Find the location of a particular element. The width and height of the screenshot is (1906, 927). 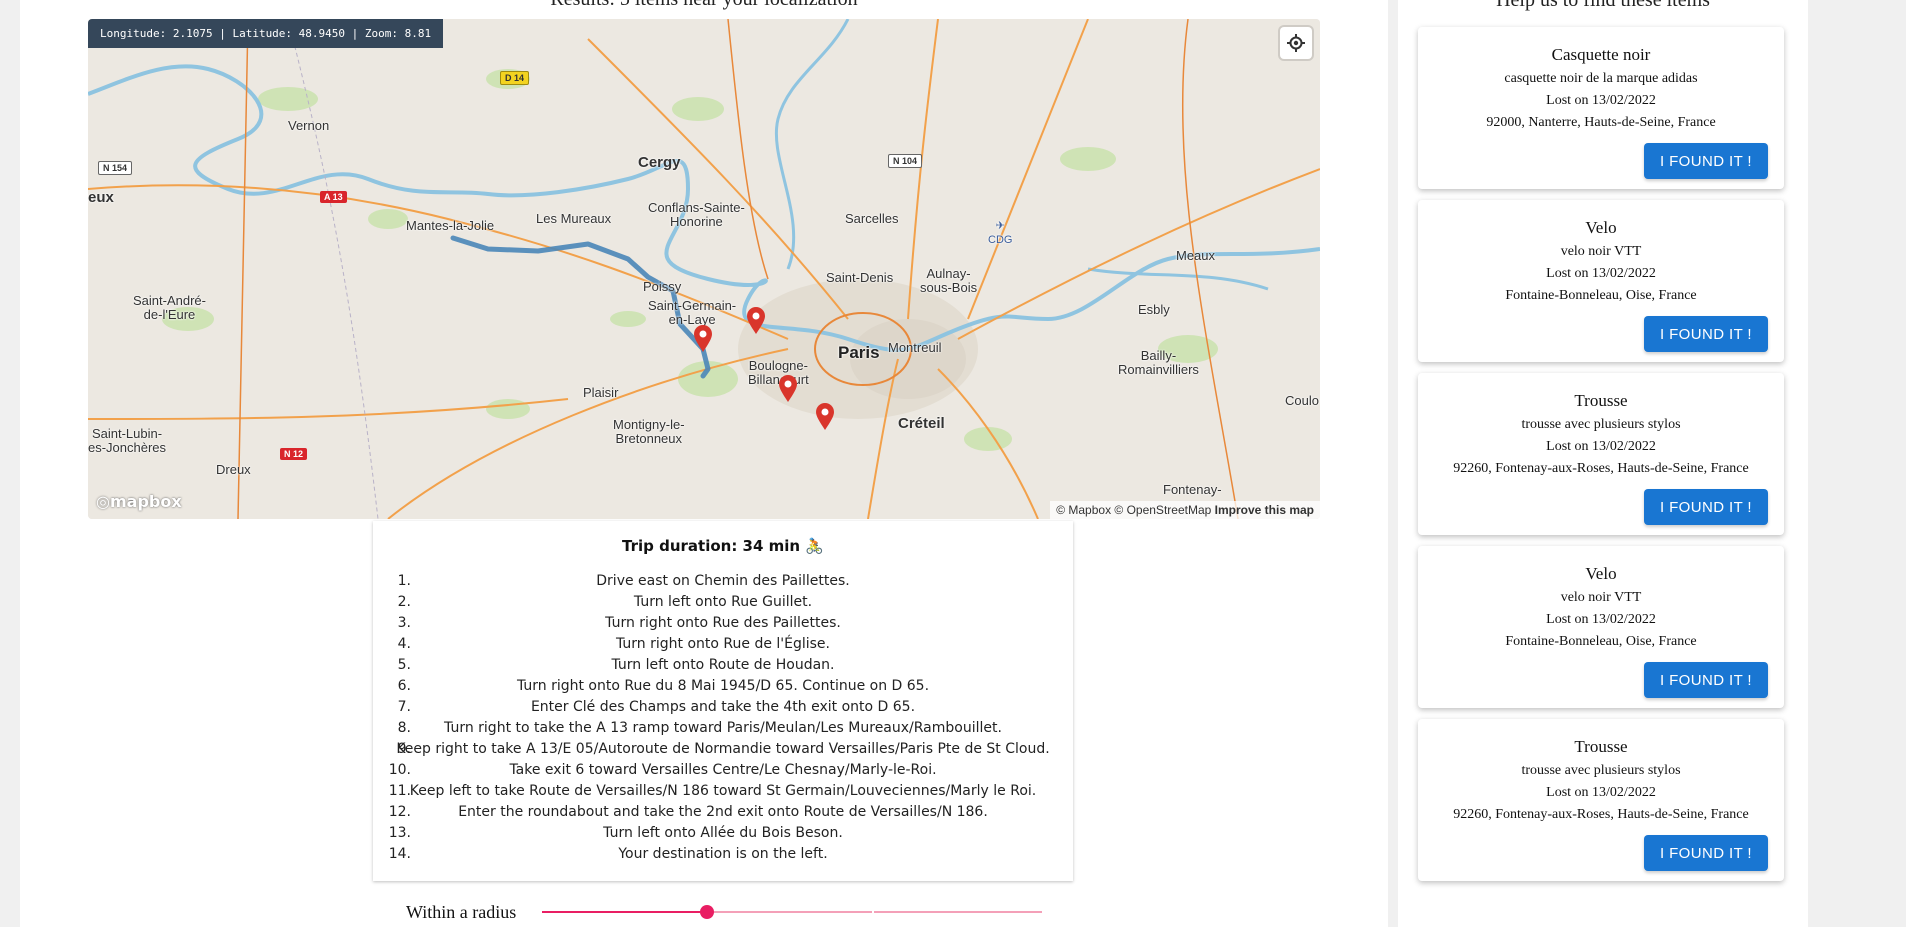

direction-step-text: Turn right onto Rue de l'Église. is located at coordinates (722, 644).